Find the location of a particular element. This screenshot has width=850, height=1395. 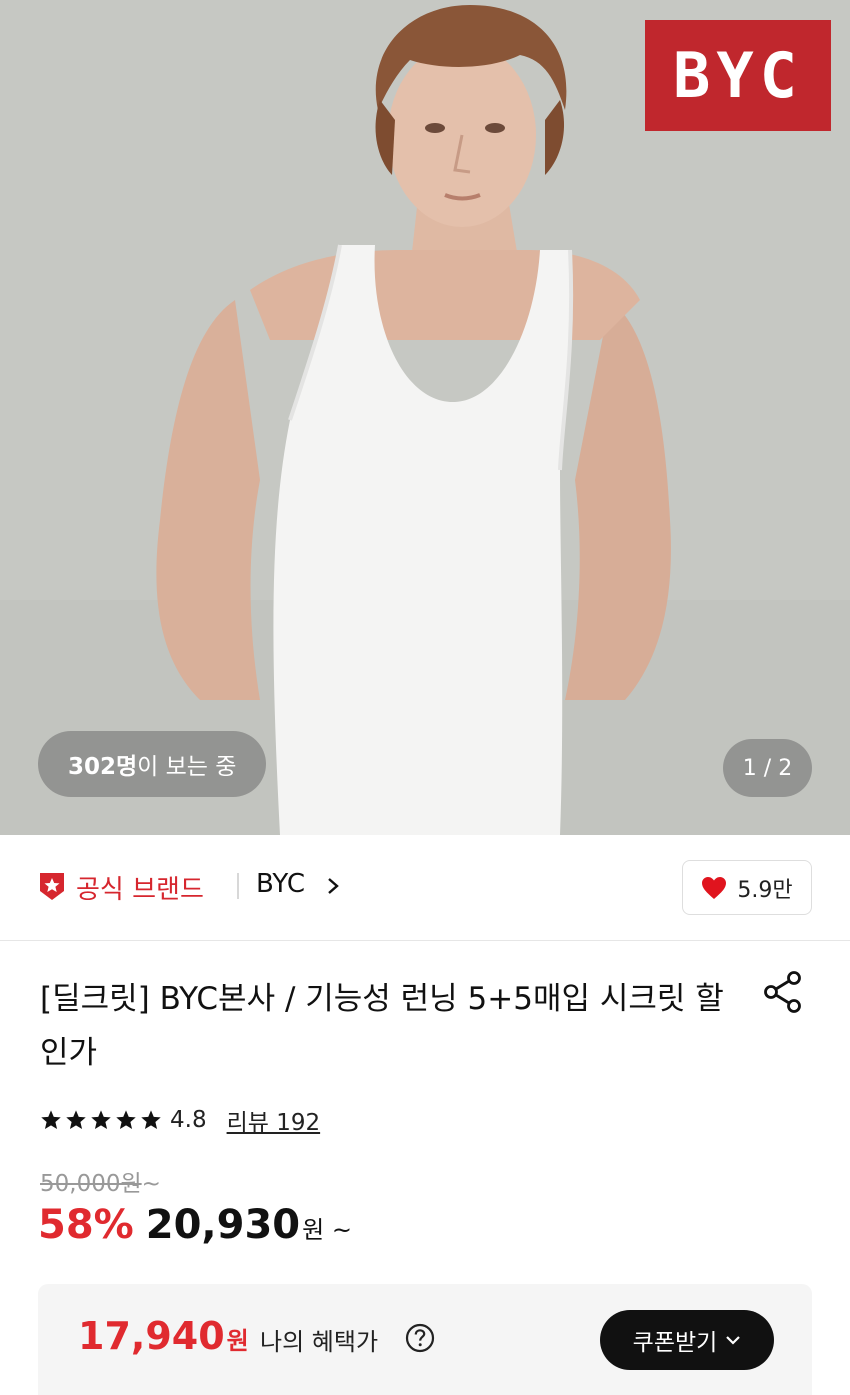

star-rating is located at coordinates (101, 1120).